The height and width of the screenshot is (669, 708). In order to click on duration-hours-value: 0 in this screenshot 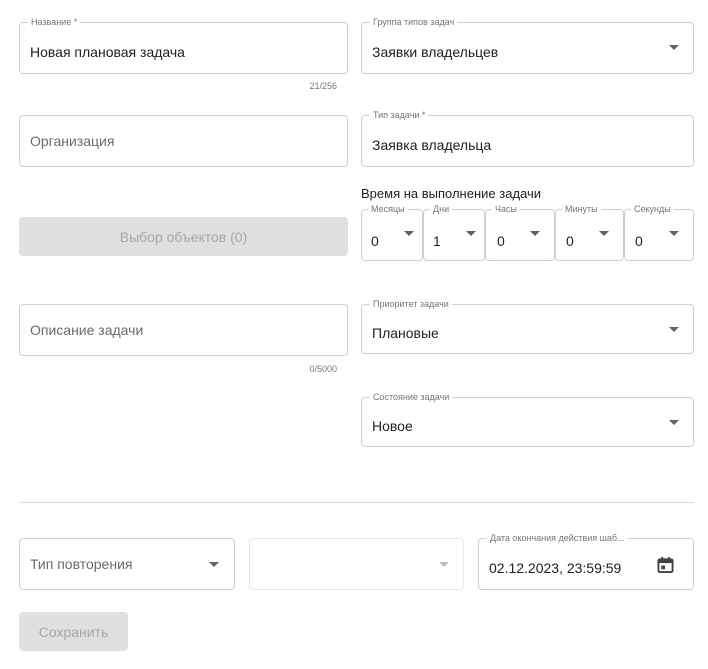, I will do `click(501, 241)`.